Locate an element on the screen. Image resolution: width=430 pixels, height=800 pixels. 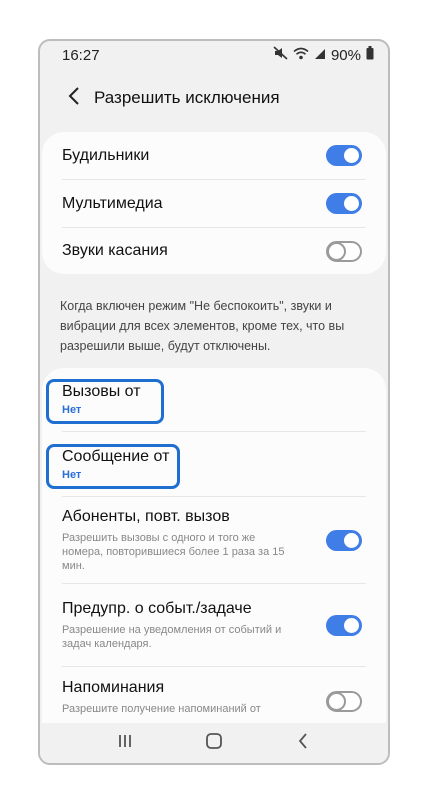
events-toggle is located at coordinates (344, 625).